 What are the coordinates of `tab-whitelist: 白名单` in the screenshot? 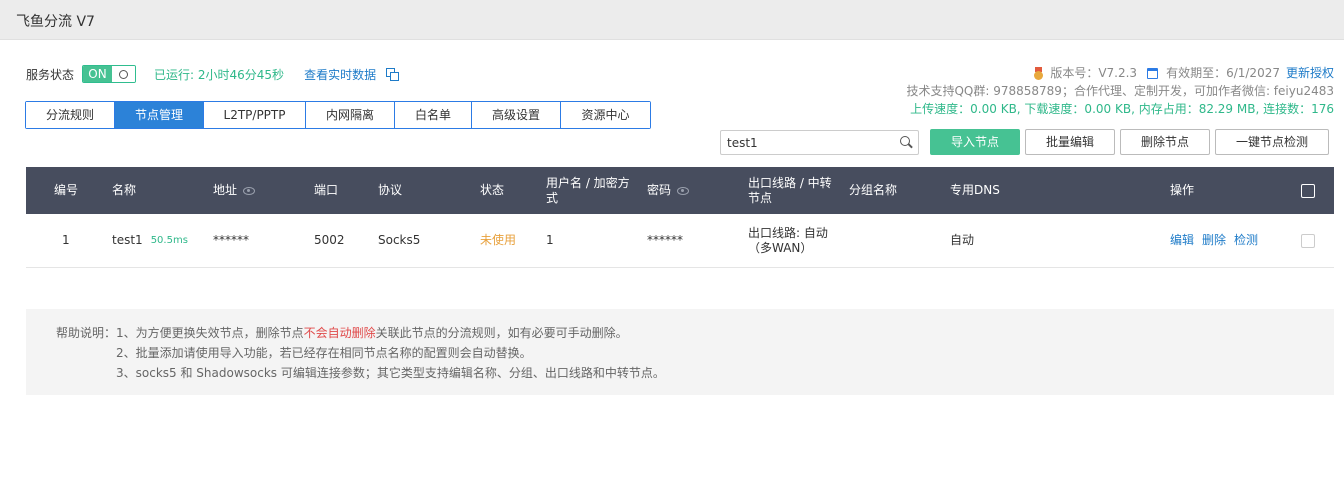 It's located at (433, 115).